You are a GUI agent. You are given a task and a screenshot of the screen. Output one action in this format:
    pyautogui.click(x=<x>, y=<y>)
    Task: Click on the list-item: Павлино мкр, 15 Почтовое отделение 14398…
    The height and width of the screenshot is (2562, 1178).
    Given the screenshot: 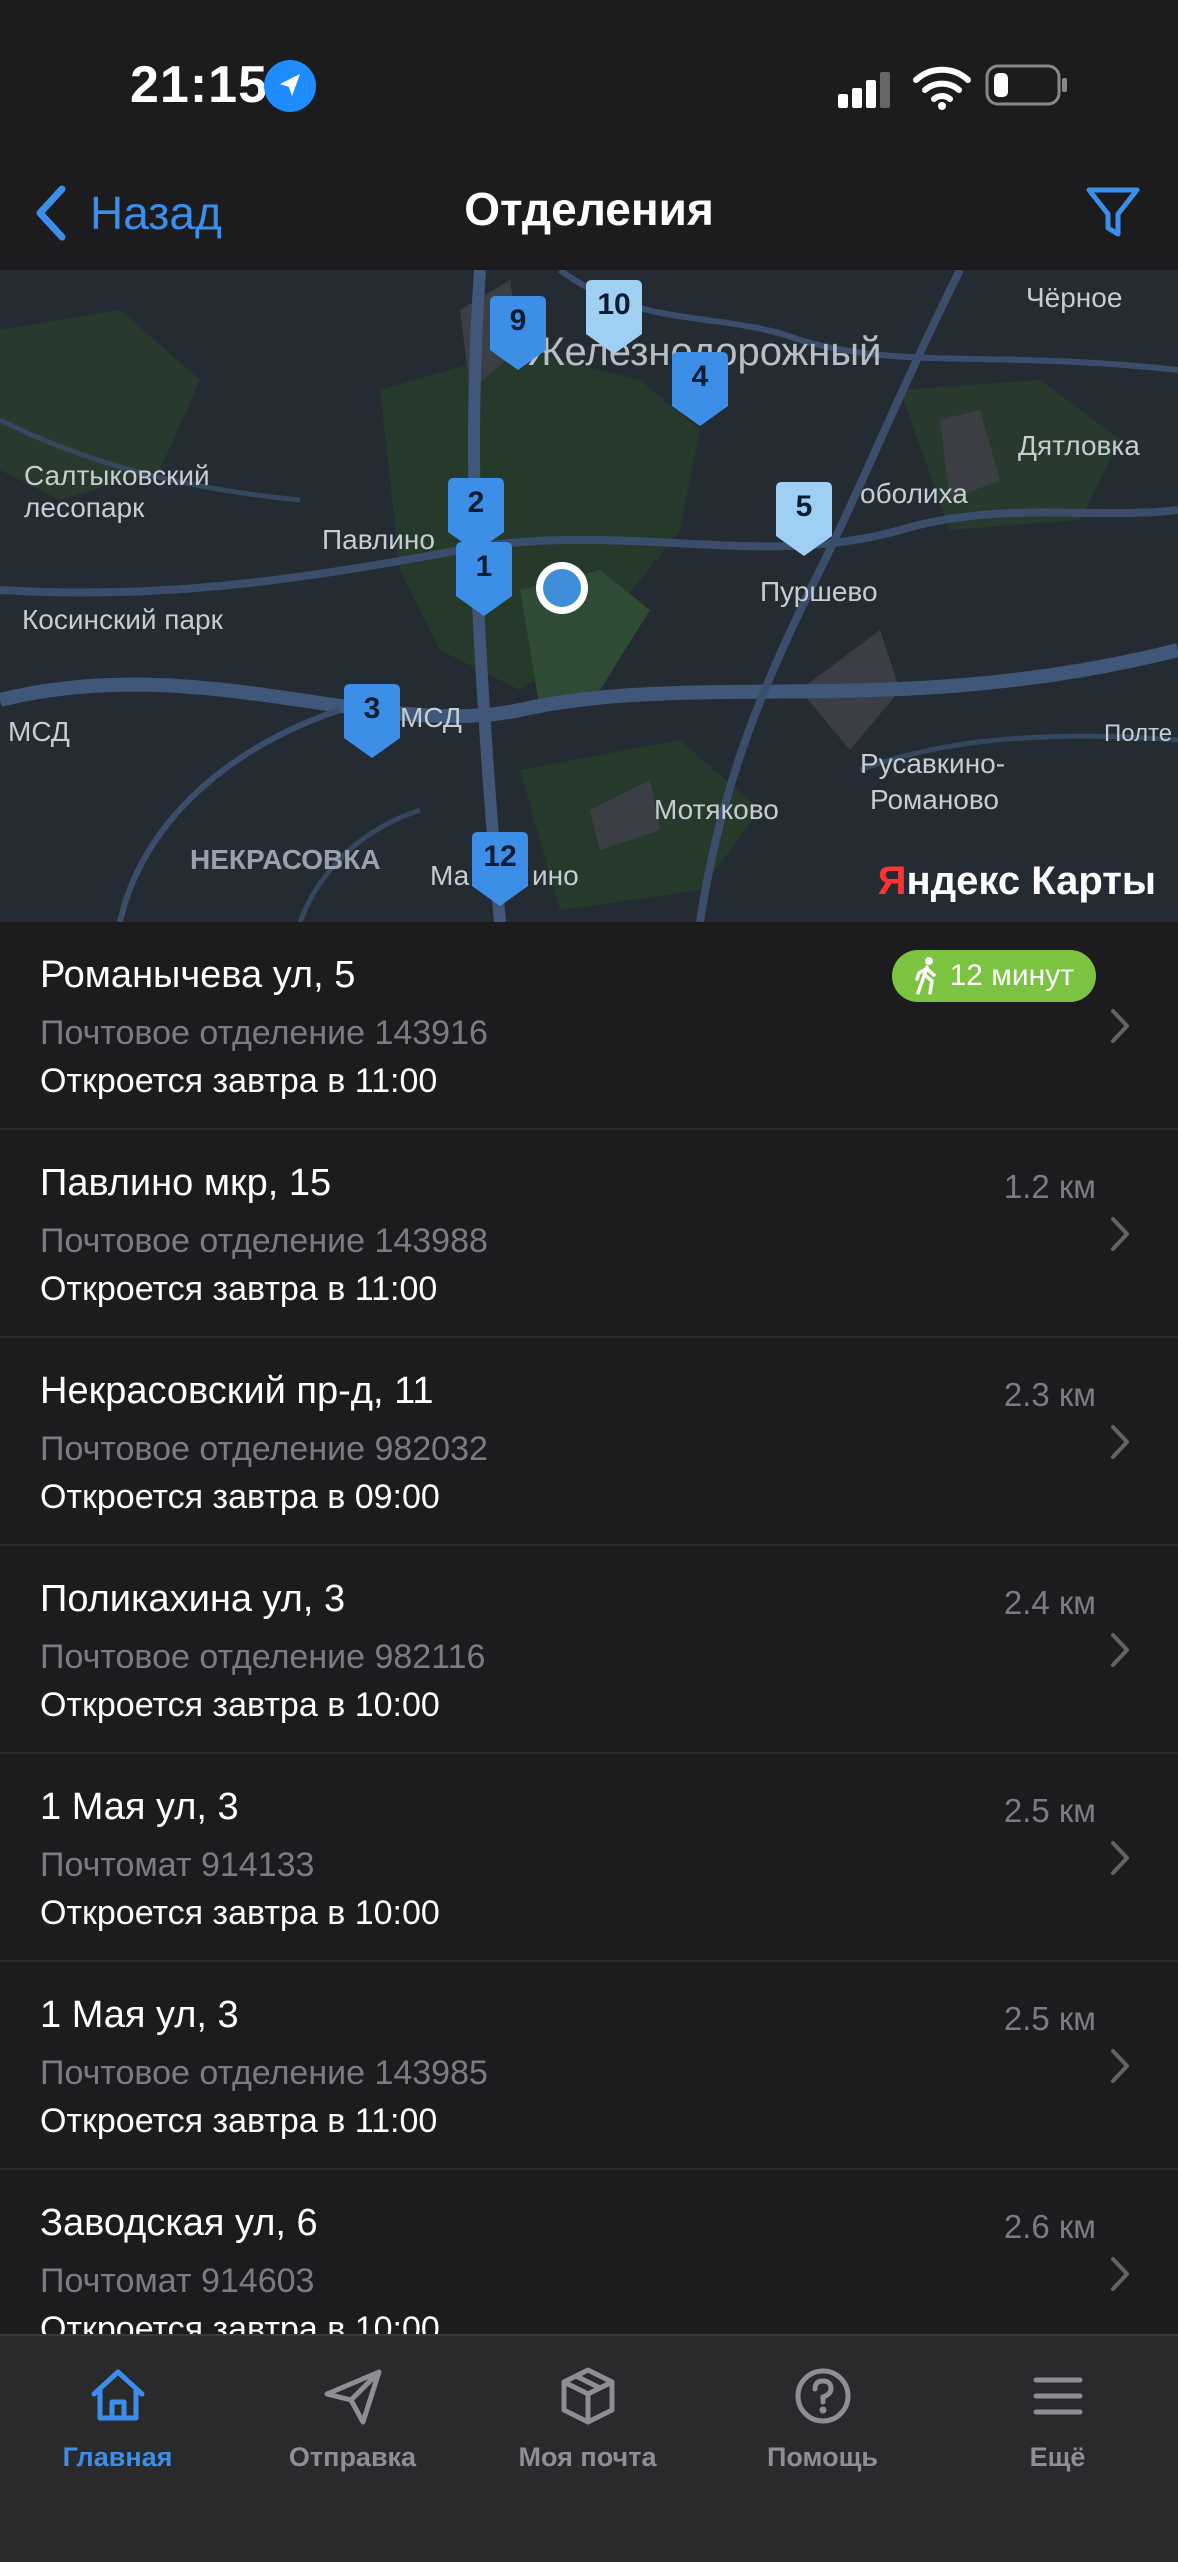 What is the action you would take?
    pyautogui.click(x=589, y=1234)
    